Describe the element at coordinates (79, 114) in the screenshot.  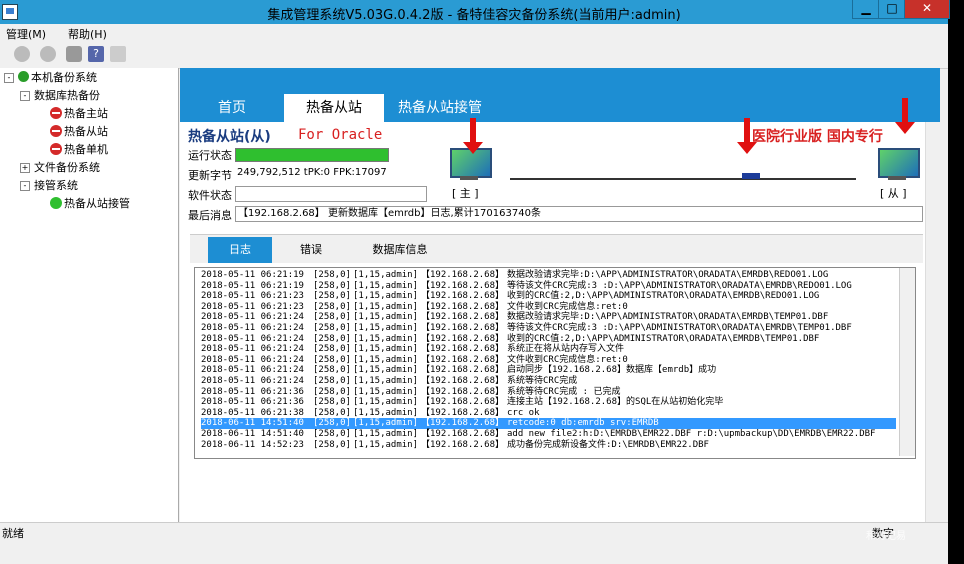
I see `tree-item-master: 热备主站` at that location.